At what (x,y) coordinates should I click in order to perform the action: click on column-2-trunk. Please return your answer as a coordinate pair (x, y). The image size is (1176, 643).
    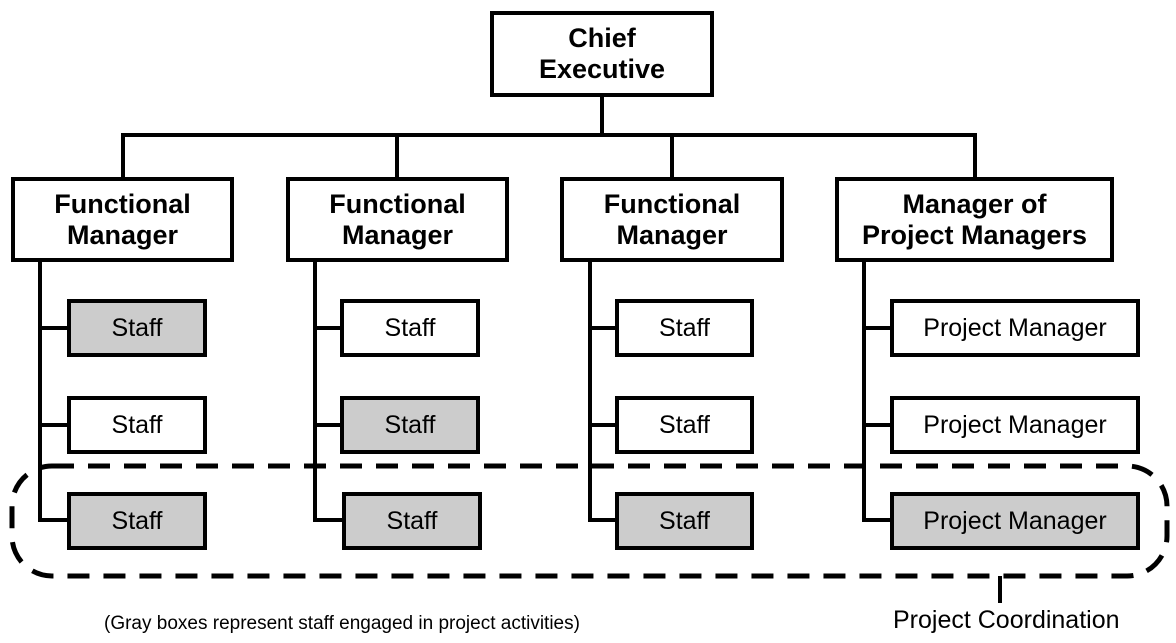
    Looking at the image, I should click on (315, 391).